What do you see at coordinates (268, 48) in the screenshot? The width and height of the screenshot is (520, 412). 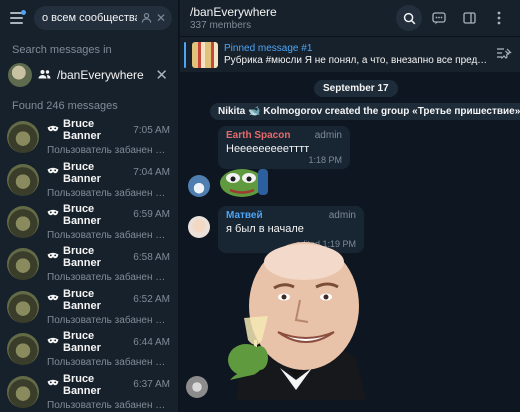 I see `pinned-title: Pinned message #1` at bounding box center [268, 48].